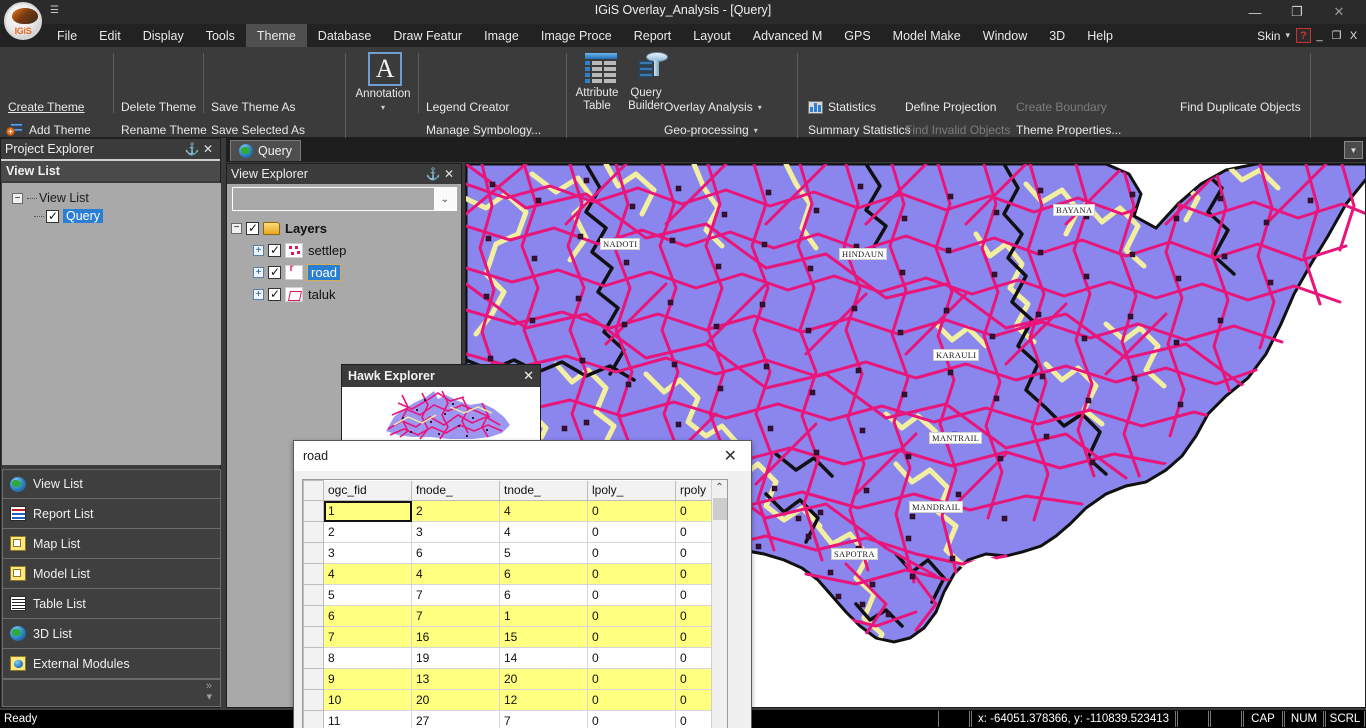 The height and width of the screenshot is (728, 1366). I want to click on table-row: 11 27 7 0 0, so click(508, 719).